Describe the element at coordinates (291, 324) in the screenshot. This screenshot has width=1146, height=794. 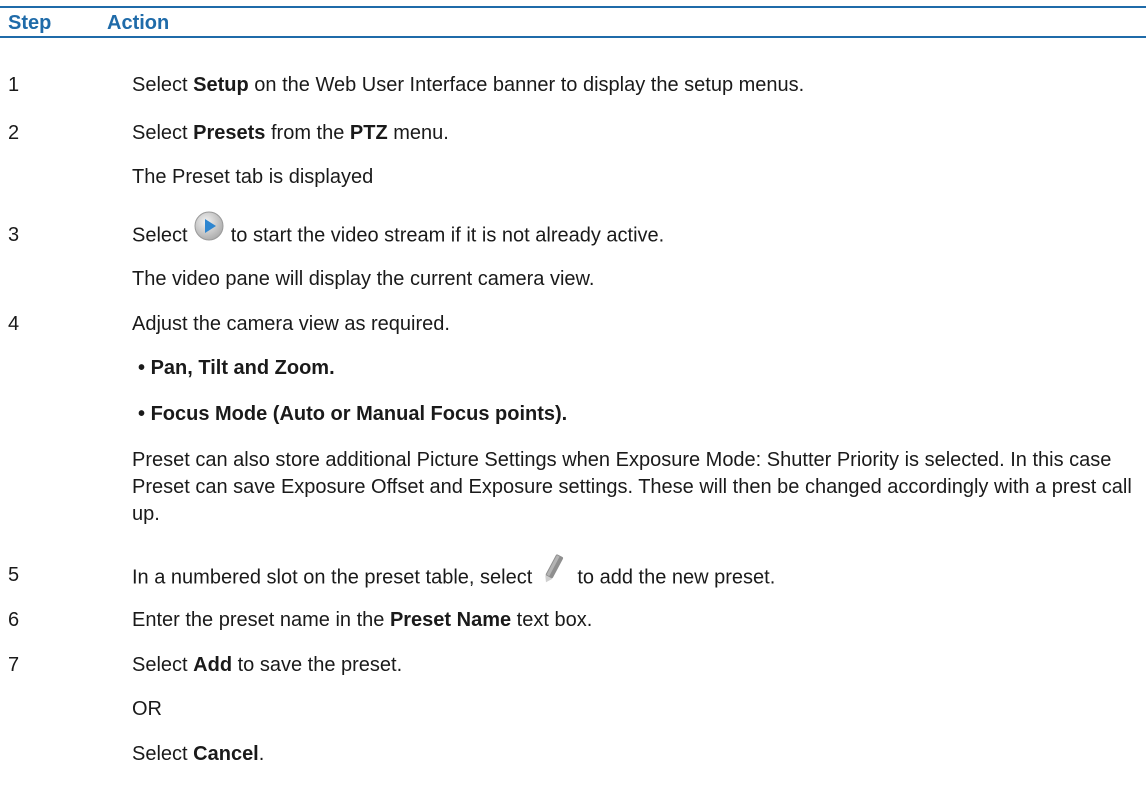
I see `step-text: Adjust the camera view as required.` at that location.